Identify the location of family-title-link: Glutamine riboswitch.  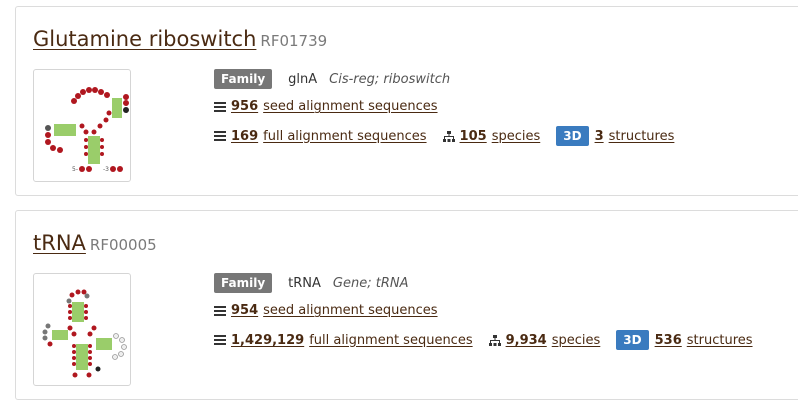
(144, 39).